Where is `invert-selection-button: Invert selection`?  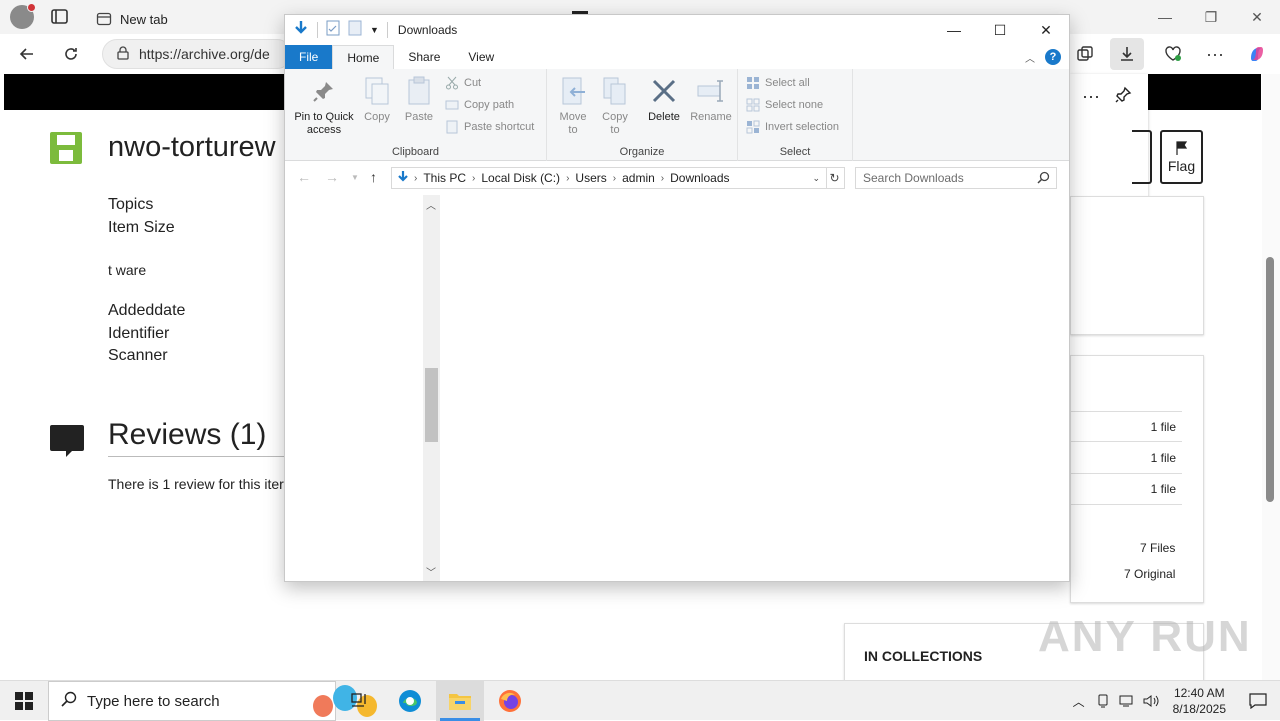 invert-selection-button: Invert selection is located at coordinates (792, 127).